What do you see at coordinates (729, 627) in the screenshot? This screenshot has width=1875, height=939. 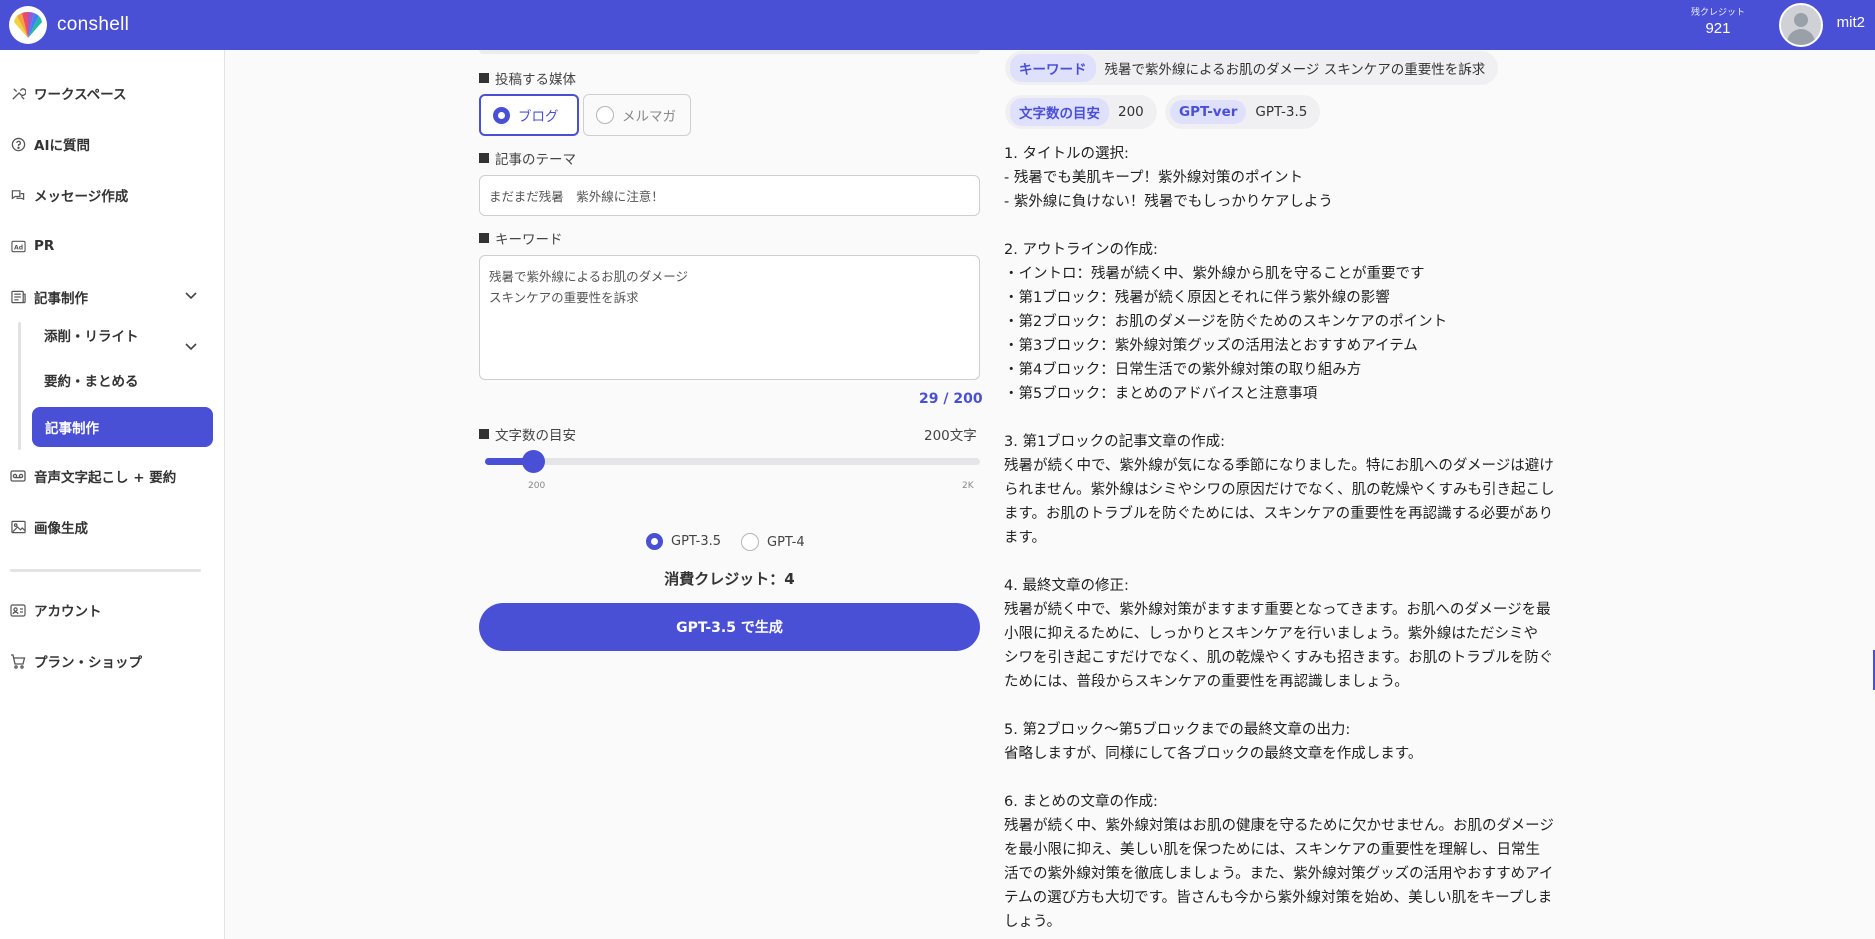 I see `generate-button: GPT-3.5 で生成` at bounding box center [729, 627].